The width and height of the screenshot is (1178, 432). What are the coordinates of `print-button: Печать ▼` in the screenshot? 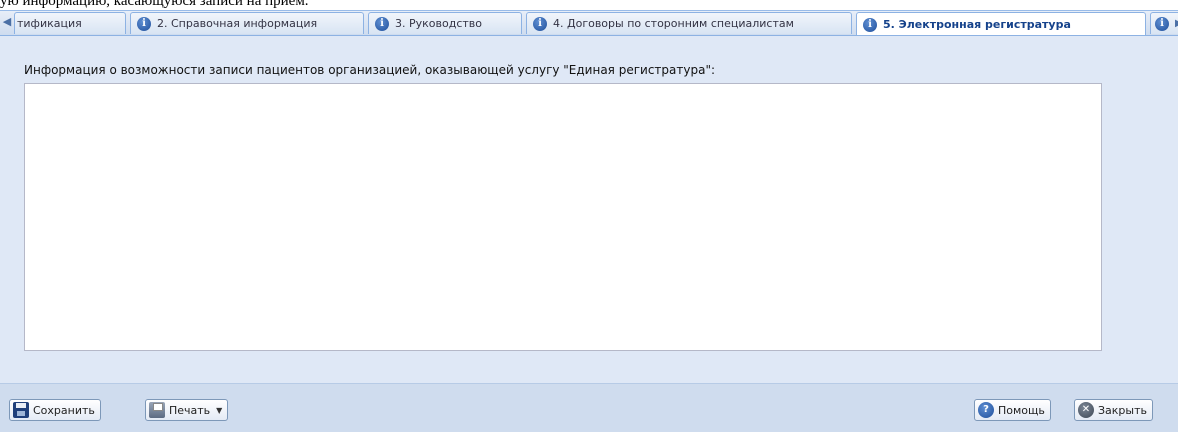 It's located at (187, 410).